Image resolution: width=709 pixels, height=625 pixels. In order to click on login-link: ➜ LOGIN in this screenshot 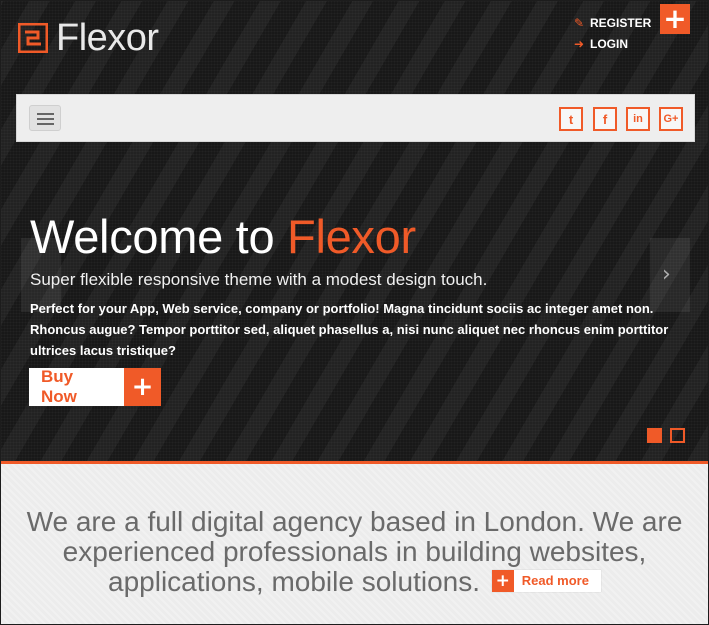, I will do `click(612, 44)`.